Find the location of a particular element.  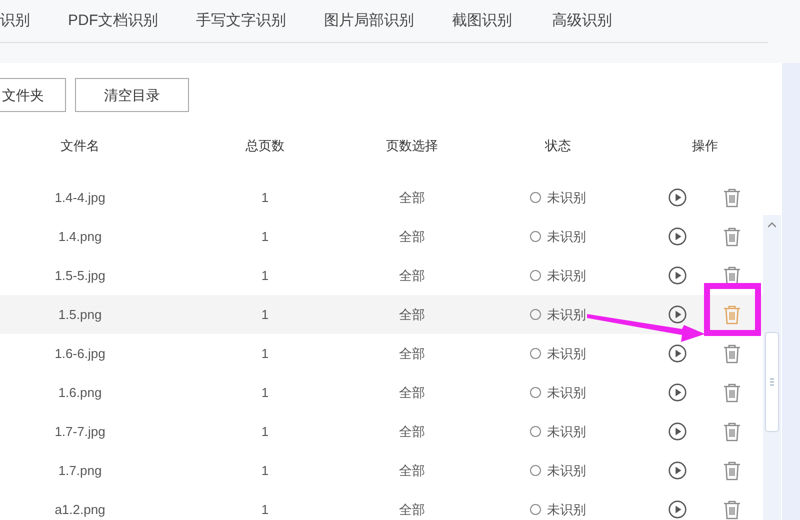

tab: 图片局部识别 is located at coordinates (369, 21).